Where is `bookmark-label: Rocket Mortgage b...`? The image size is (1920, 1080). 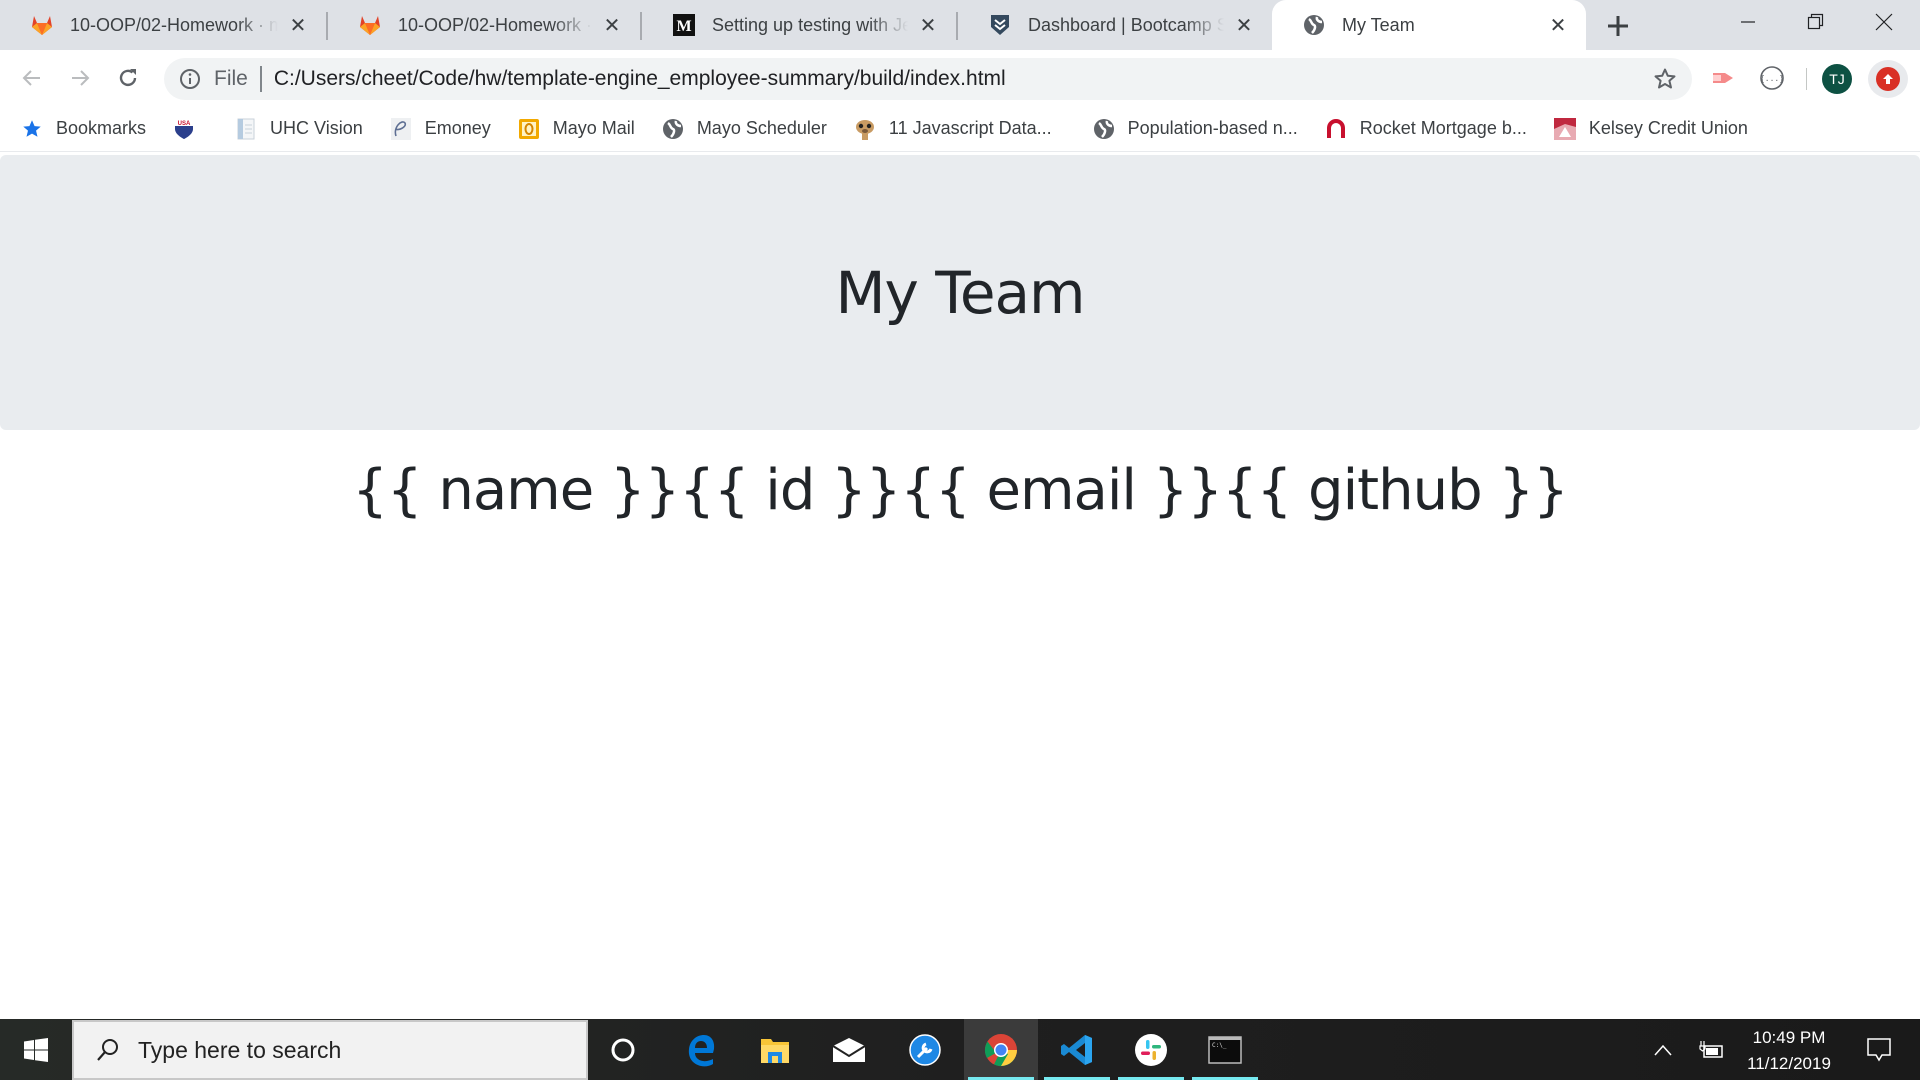
bookmark-label: Rocket Mortgage b... is located at coordinates (1443, 128).